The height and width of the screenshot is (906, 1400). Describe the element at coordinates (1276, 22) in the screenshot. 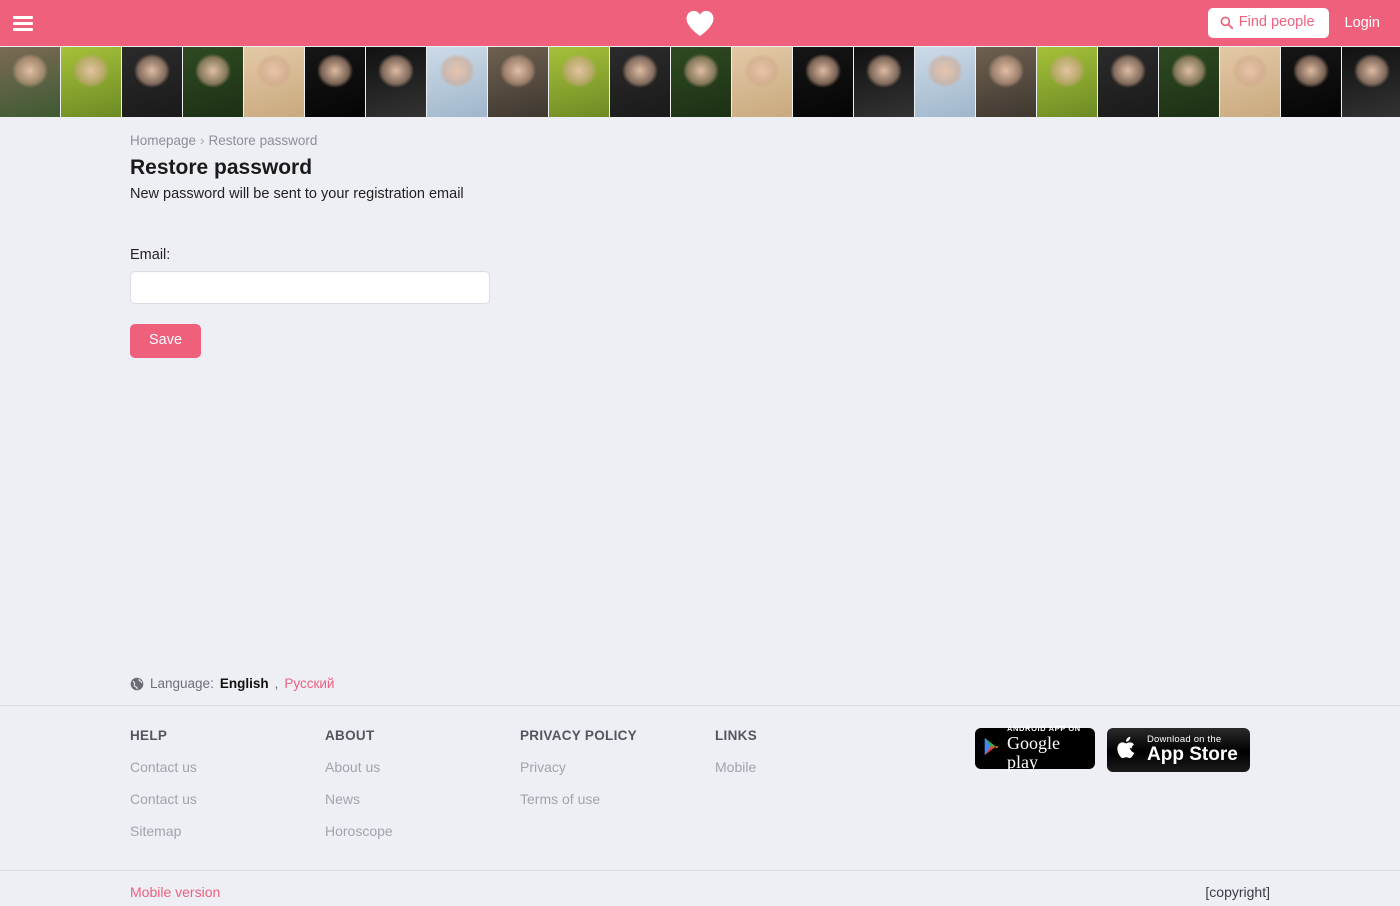

I see `find-people-label: Find people` at that location.